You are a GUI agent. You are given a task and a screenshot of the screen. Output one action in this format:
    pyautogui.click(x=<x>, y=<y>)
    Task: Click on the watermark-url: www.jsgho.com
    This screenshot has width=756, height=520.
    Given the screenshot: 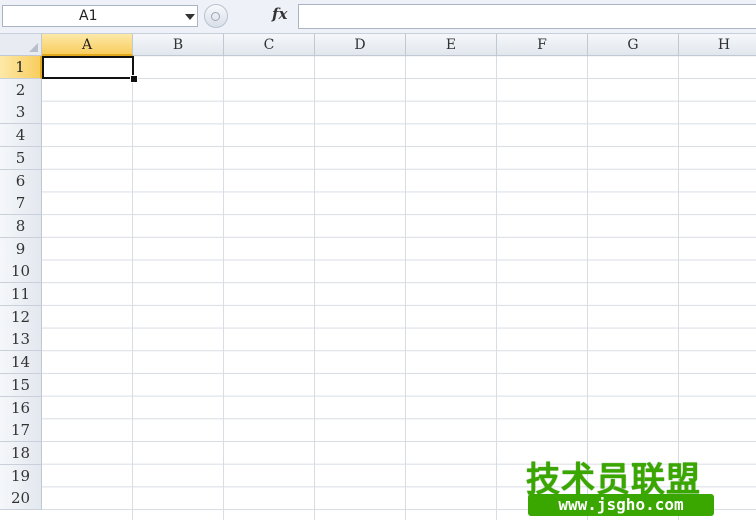 What is the action you would take?
    pyautogui.click(x=621, y=505)
    